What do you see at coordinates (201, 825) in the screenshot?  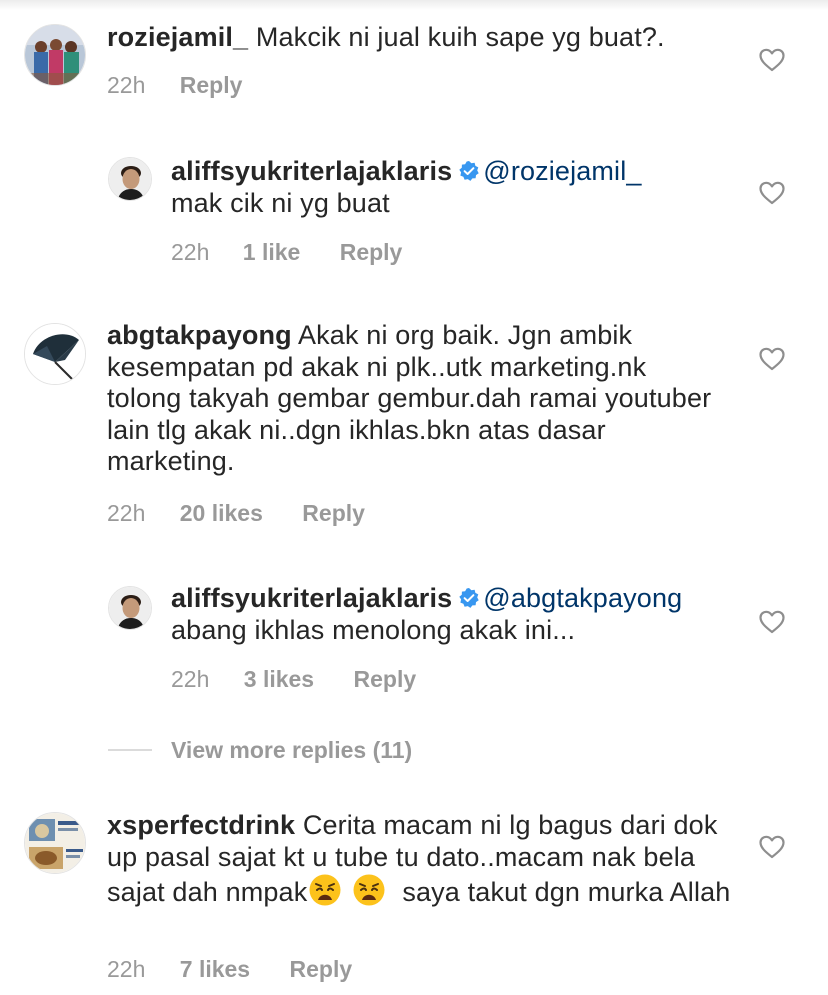 I see `comment-username: xsperfectdrink` at bounding box center [201, 825].